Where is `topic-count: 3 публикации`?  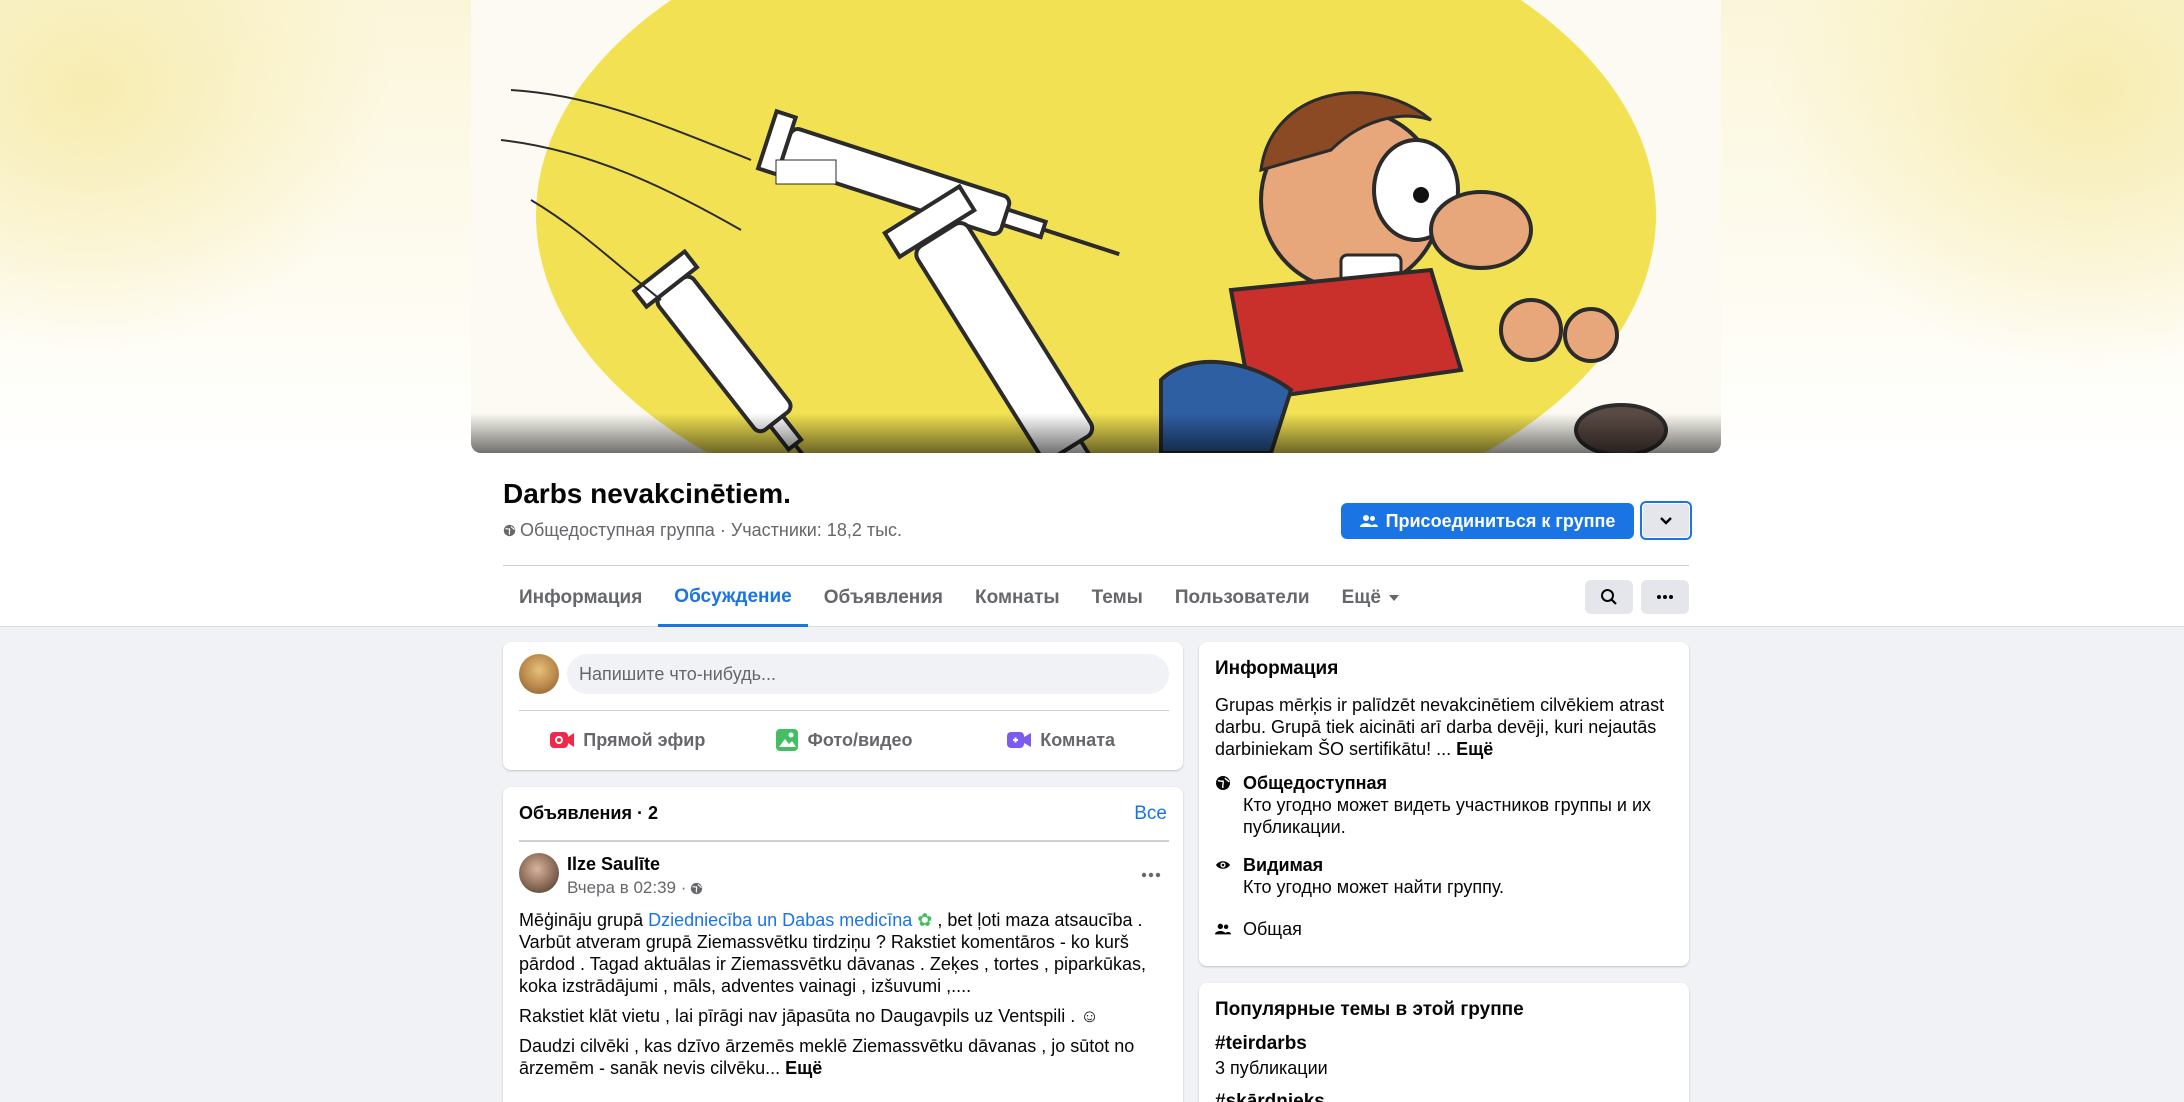
topic-count: 3 публикации is located at coordinates (1271, 1068).